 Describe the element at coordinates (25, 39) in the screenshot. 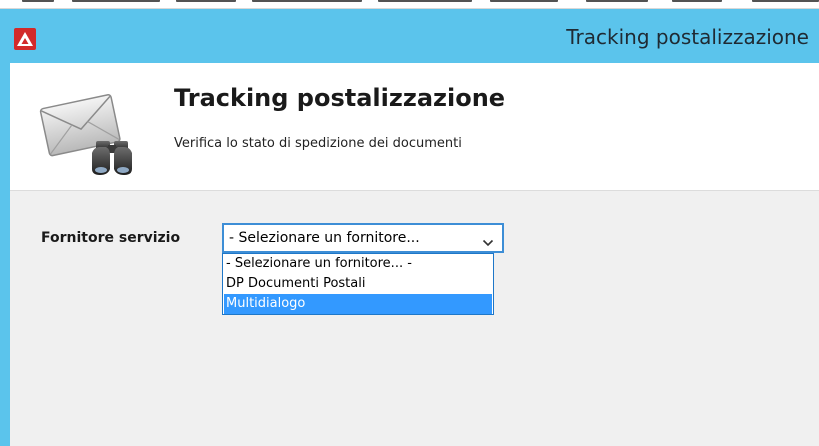

I see `app-logo-icon` at that location.